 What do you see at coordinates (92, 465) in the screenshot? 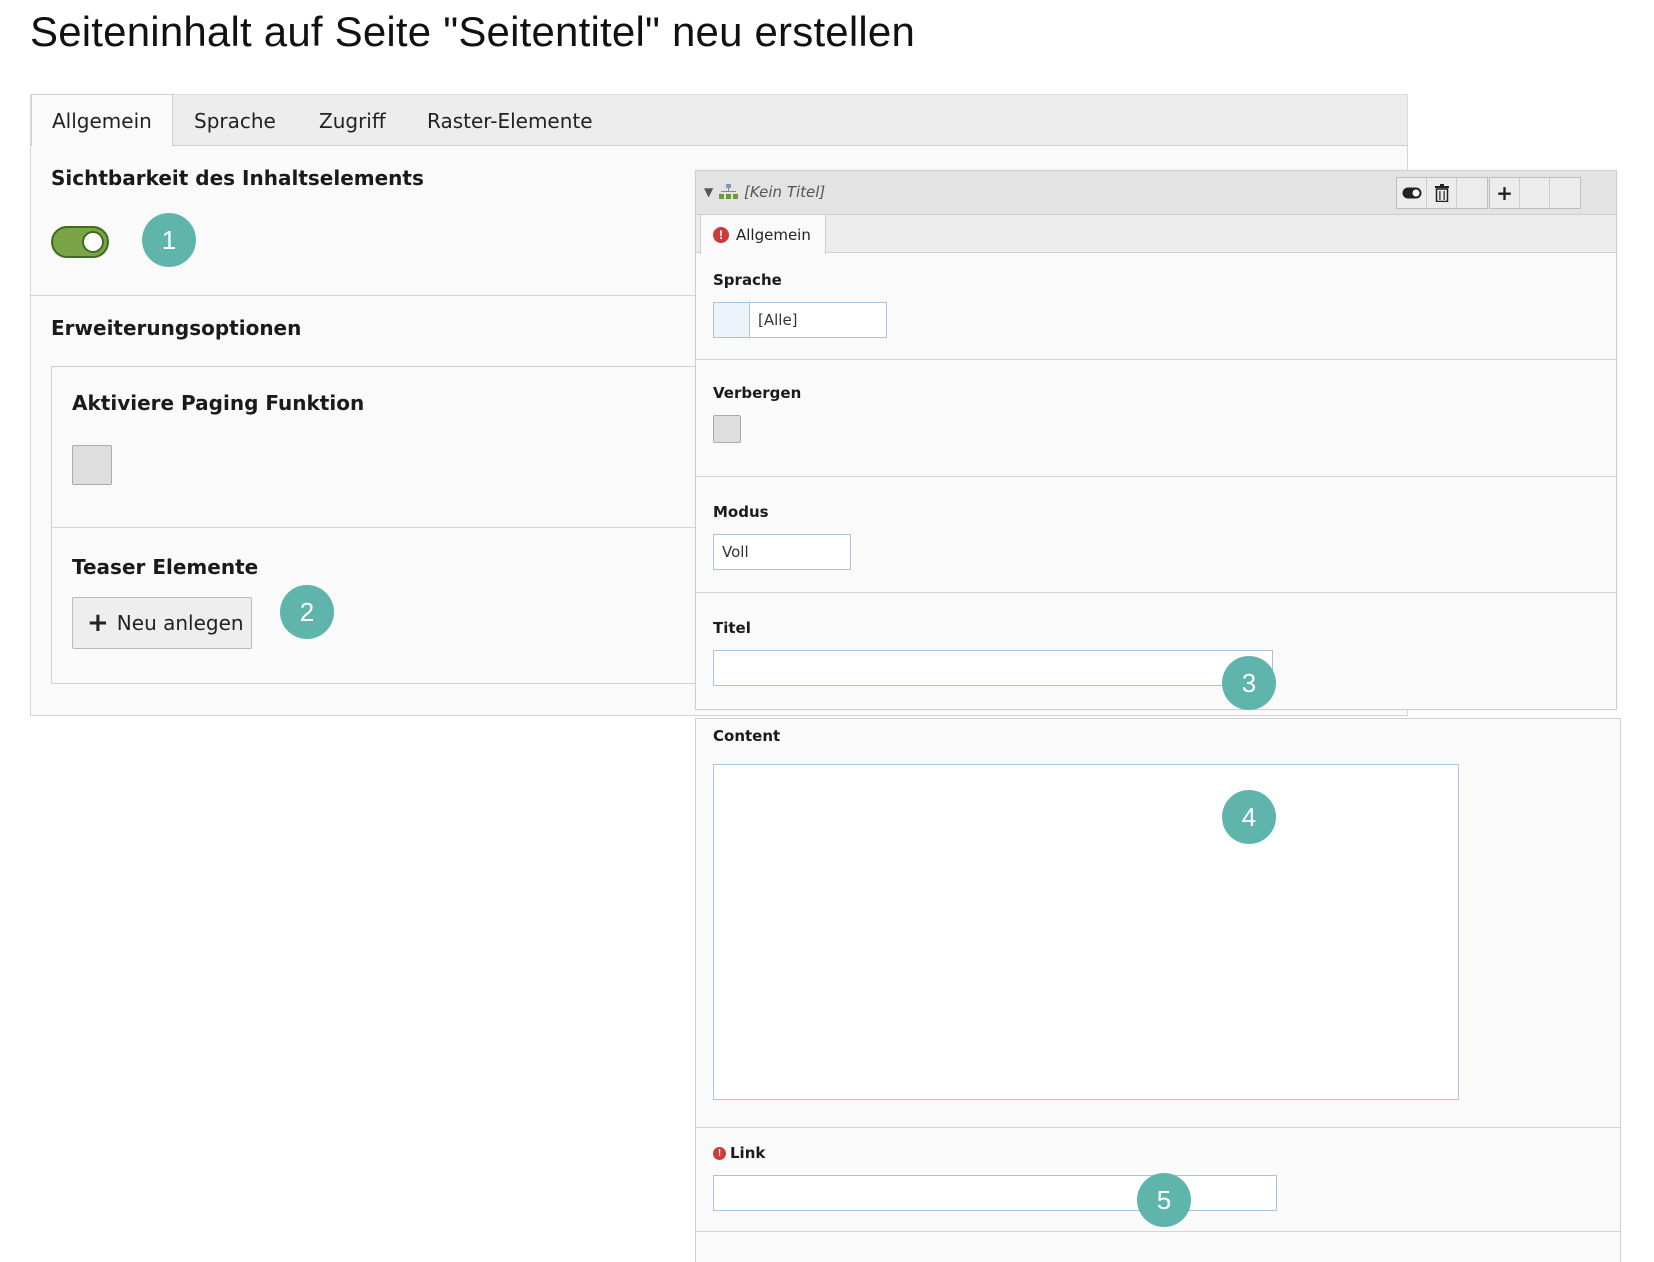
I see `paging-checkbox` at bounding box center [92, 465].